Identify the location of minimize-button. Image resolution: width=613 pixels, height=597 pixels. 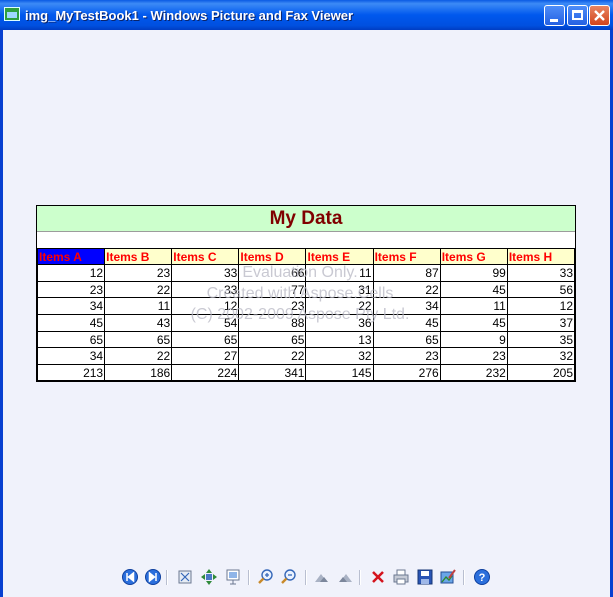
(554, 15).